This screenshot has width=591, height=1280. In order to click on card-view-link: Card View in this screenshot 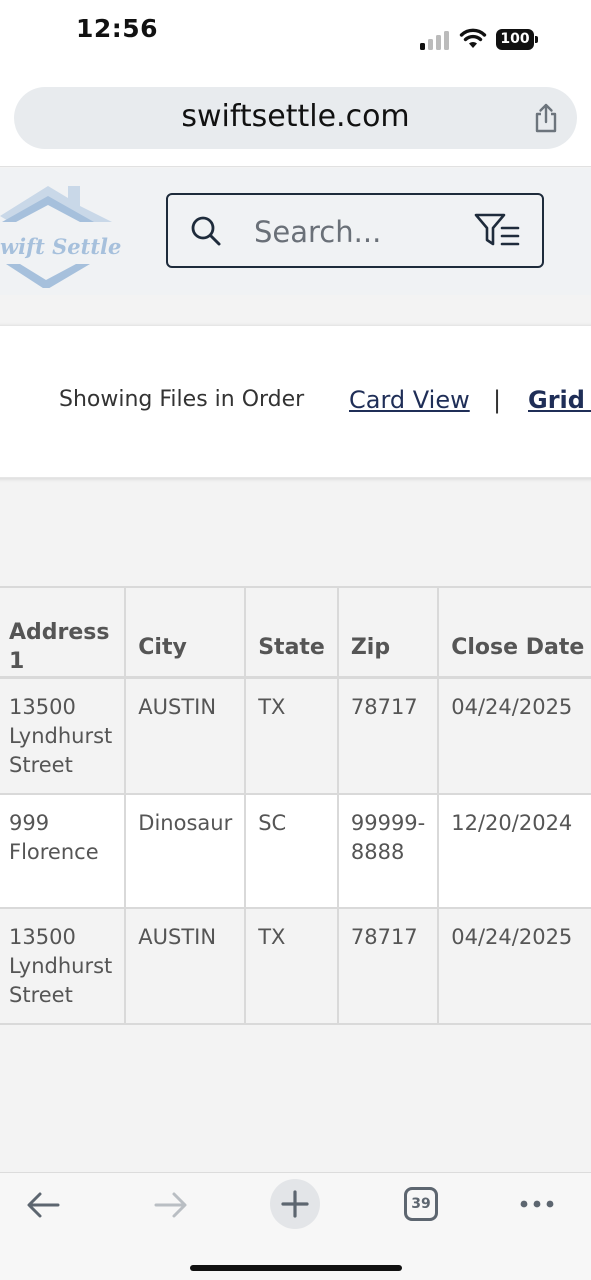, I will do `click(409, 400)`.